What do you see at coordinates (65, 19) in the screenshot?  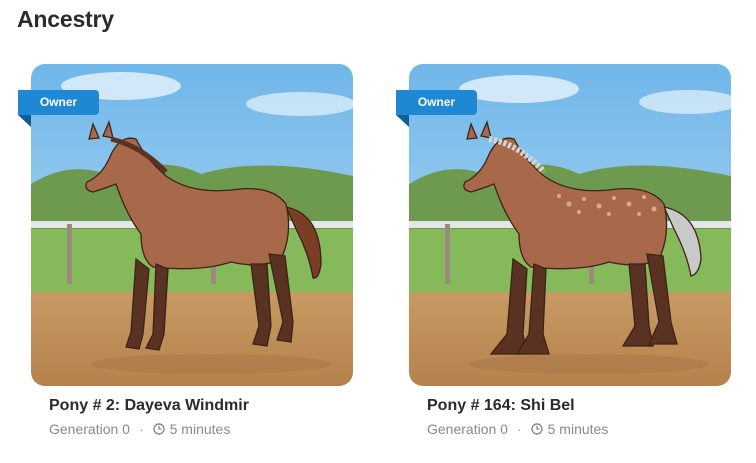 I see `section-title: Ancestry` at bounding box center [65, 19].